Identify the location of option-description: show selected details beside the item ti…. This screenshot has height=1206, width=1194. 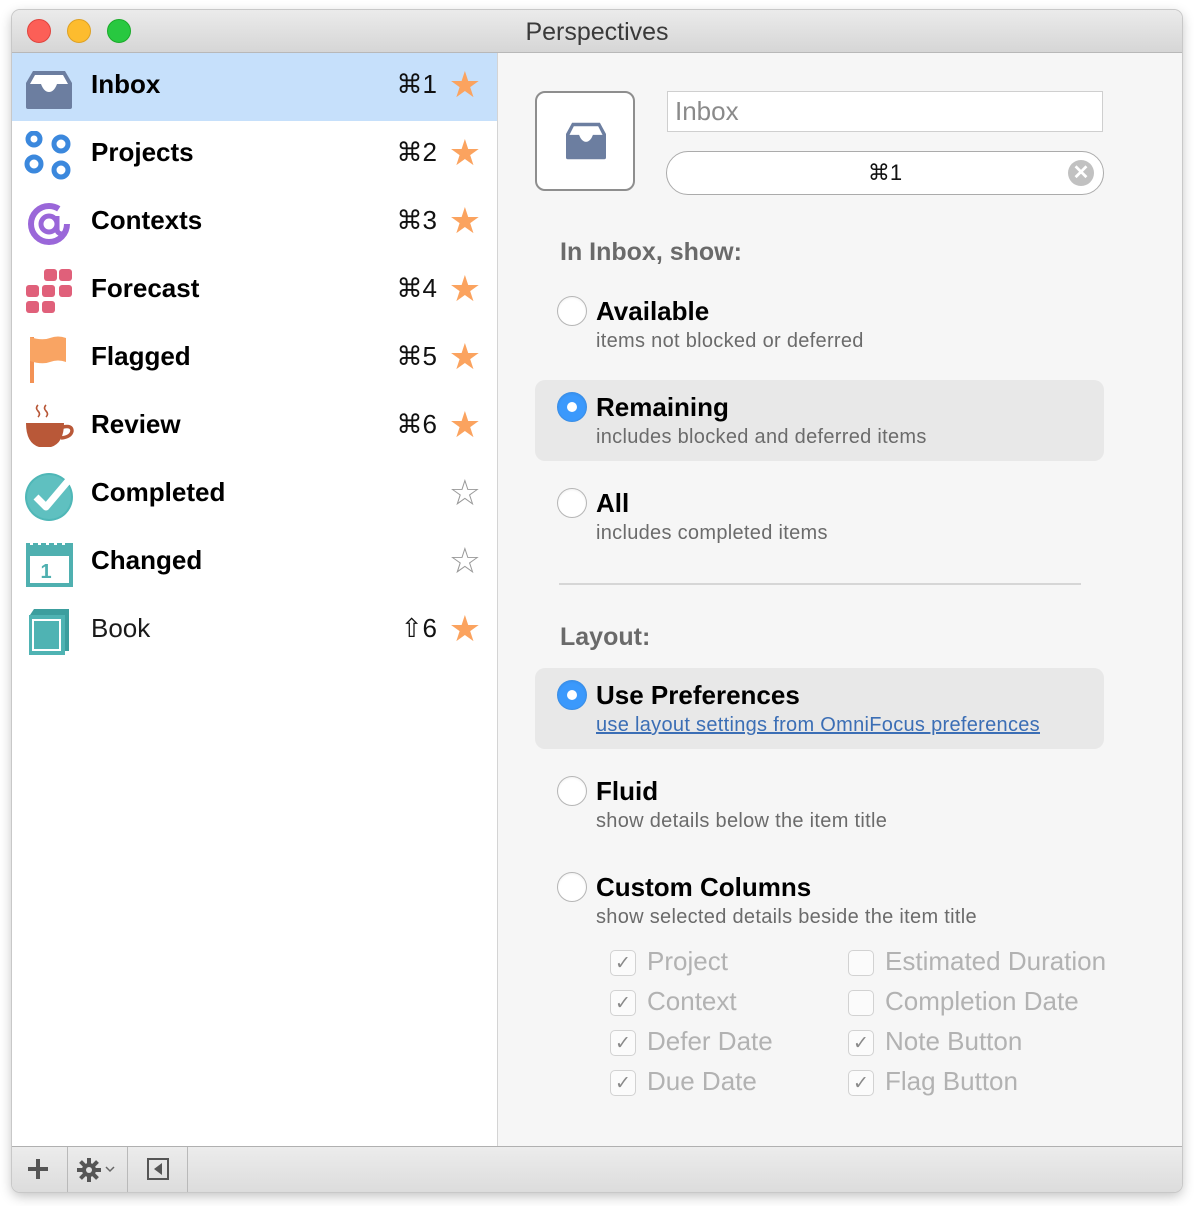
(786, 917).